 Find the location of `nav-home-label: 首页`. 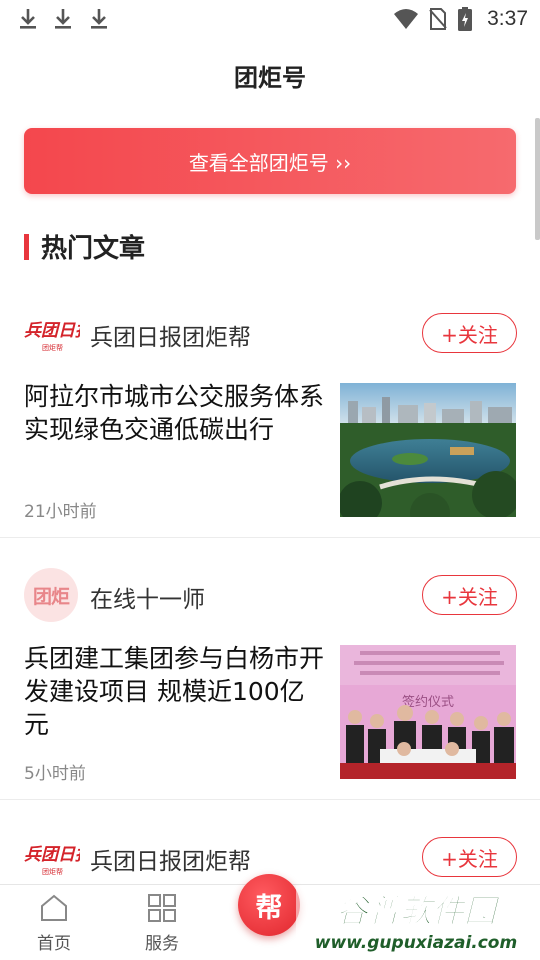

nav-home-label: 首页 is located at coordinates (54, 944).